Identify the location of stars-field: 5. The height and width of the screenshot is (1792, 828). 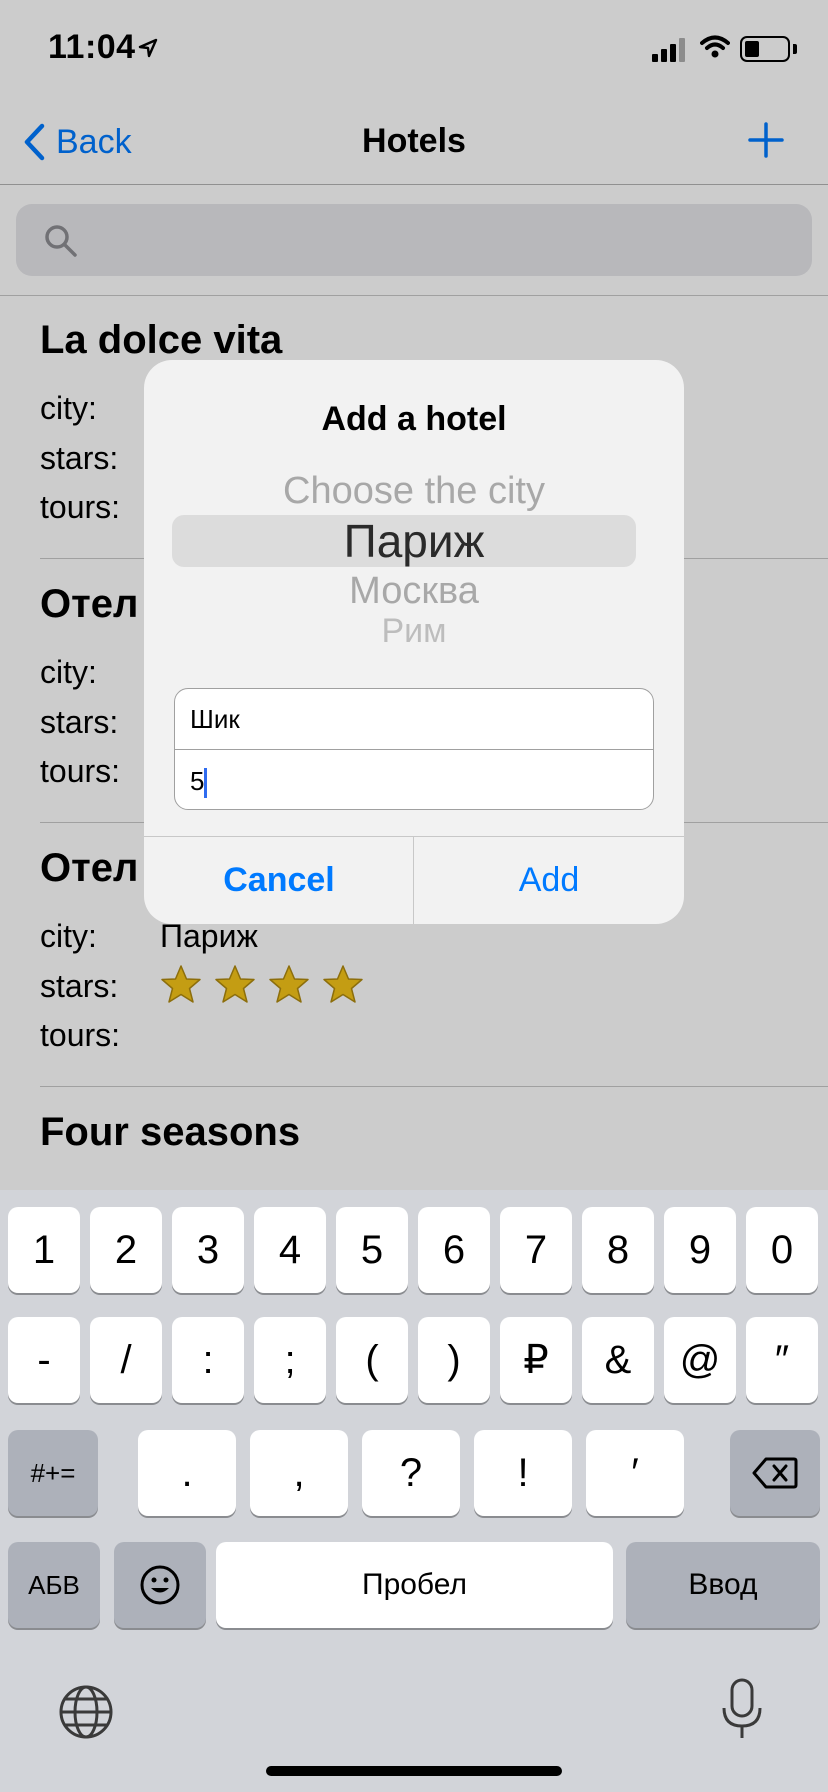
(197, 781).